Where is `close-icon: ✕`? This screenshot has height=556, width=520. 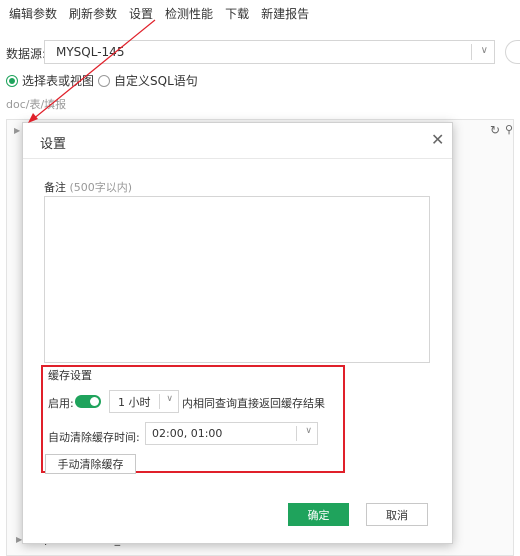 close-icon: ✕ is located at coordinates (437, 139).